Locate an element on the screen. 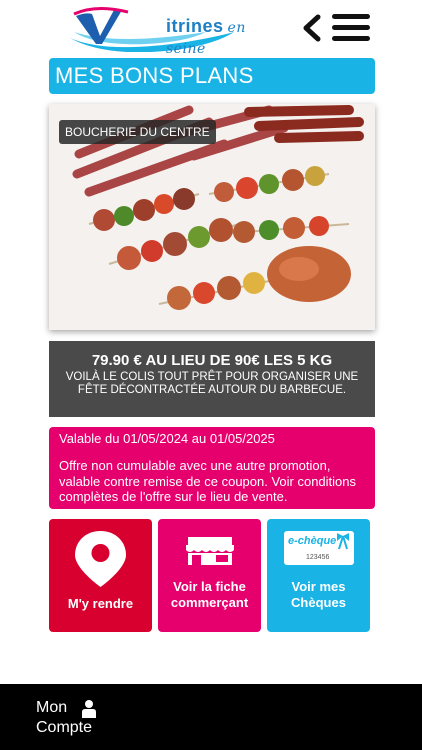  chevron-left-icon is located at coordinates (312, 28).